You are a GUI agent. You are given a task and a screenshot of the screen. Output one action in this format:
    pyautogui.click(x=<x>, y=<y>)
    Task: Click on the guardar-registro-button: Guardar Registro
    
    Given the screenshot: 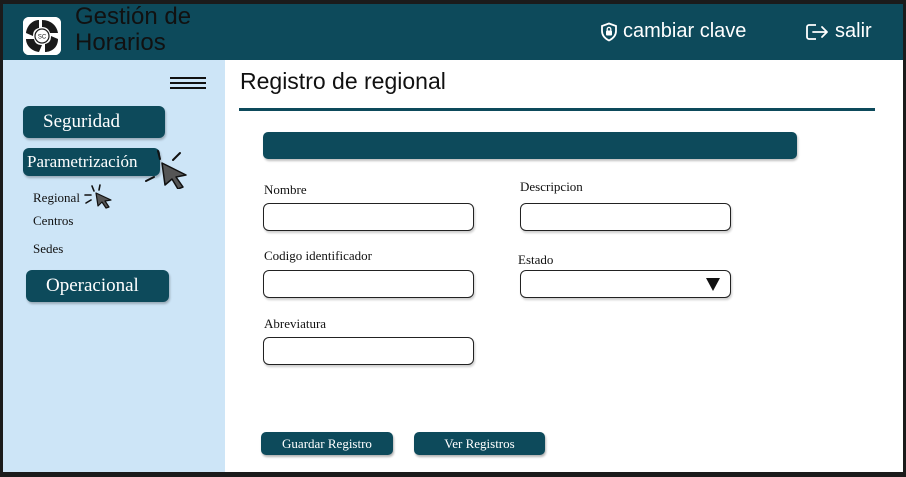 What is the action you would take?
    pyautogui.click(x=327, y=443)
    